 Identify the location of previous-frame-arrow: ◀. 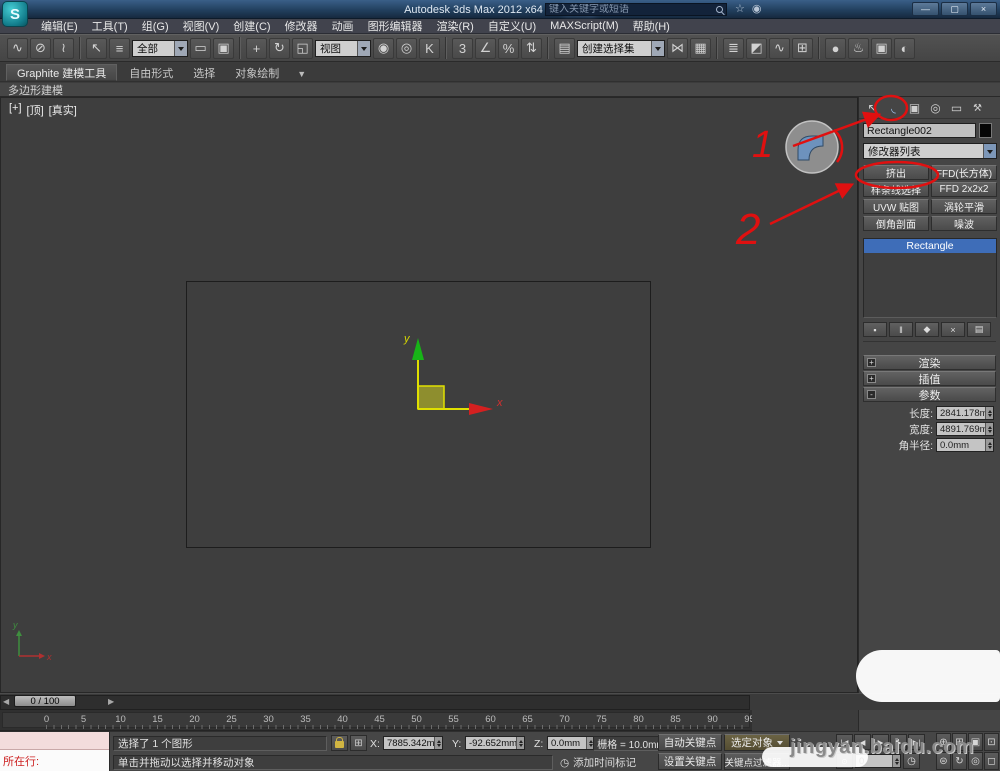
(6, 701).